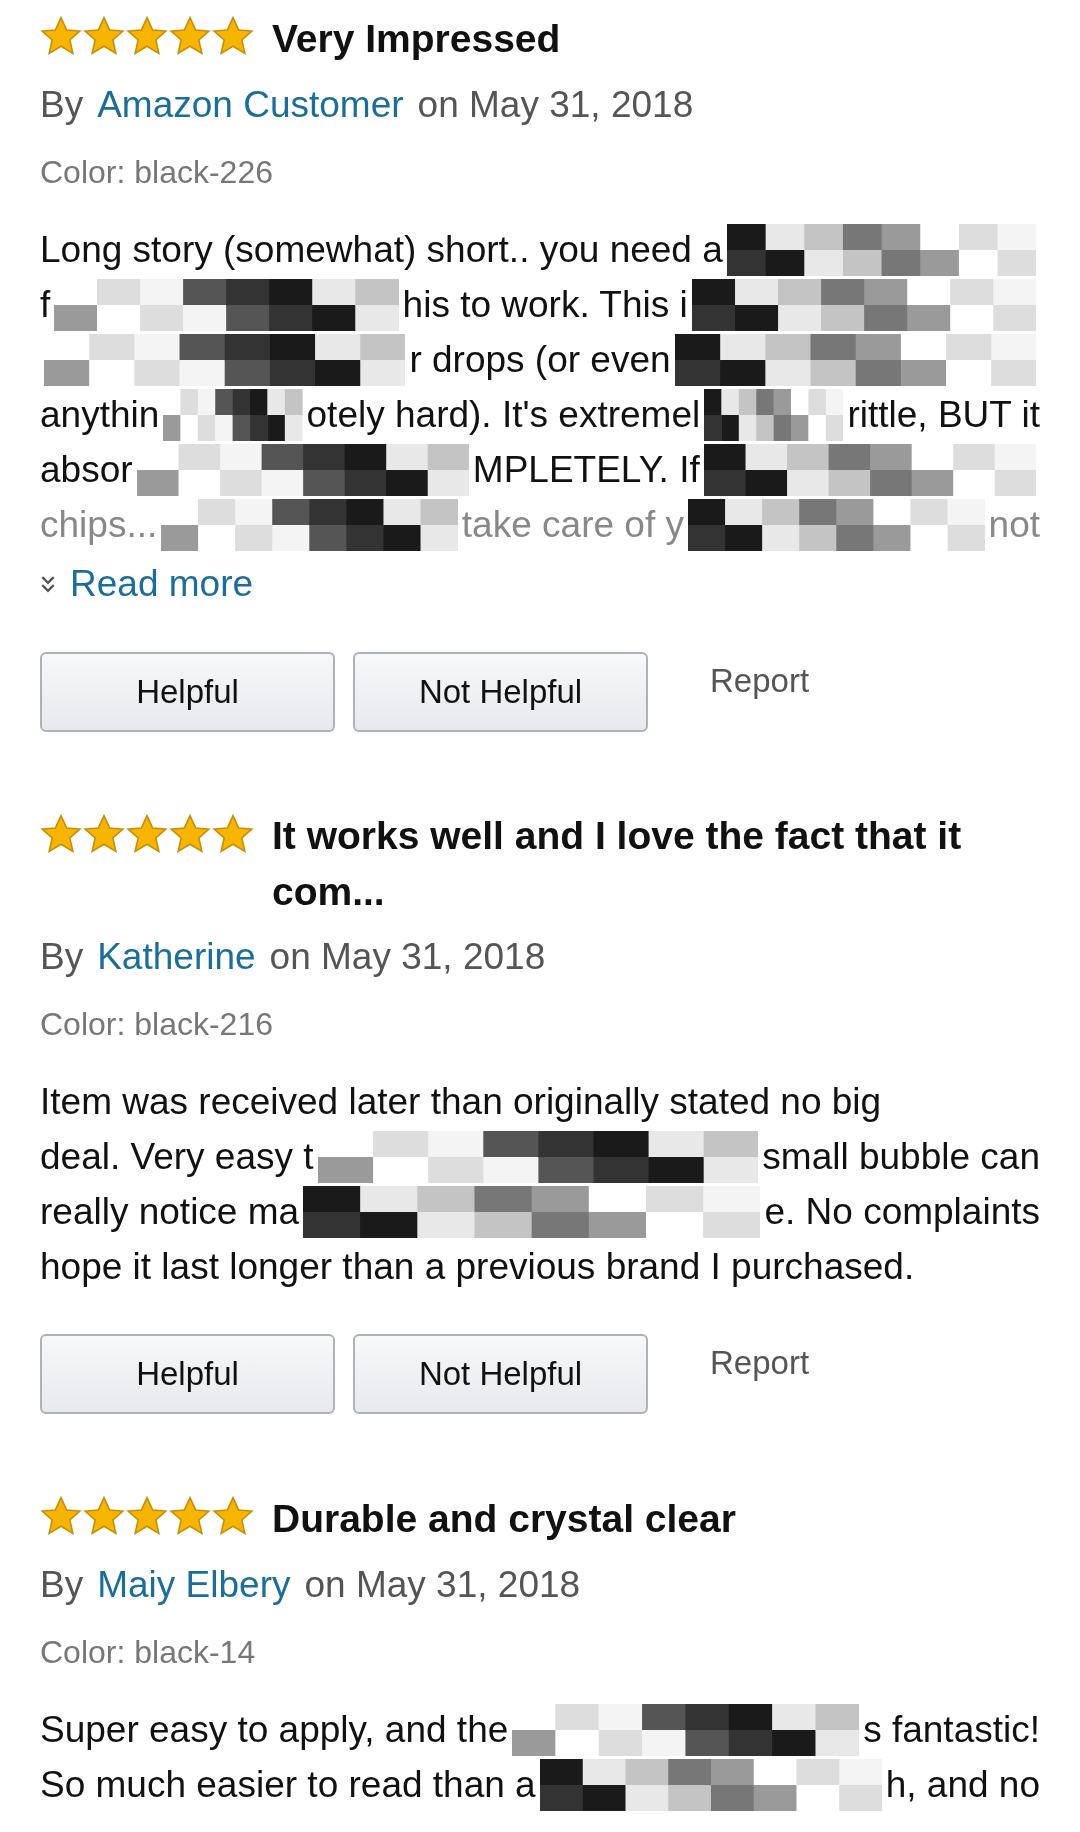 The width and height of the screenshot is (1080, 1832). I want to click on variant-label: Color: black-226, so click(157, 172).